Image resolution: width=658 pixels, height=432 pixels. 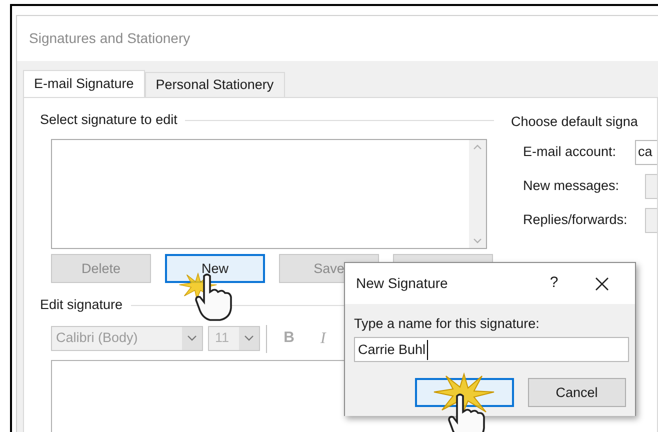 What do you see at coordinates (477, 194) in the screenshot?
I see `scrollbar` at bounding box center [477, 194].